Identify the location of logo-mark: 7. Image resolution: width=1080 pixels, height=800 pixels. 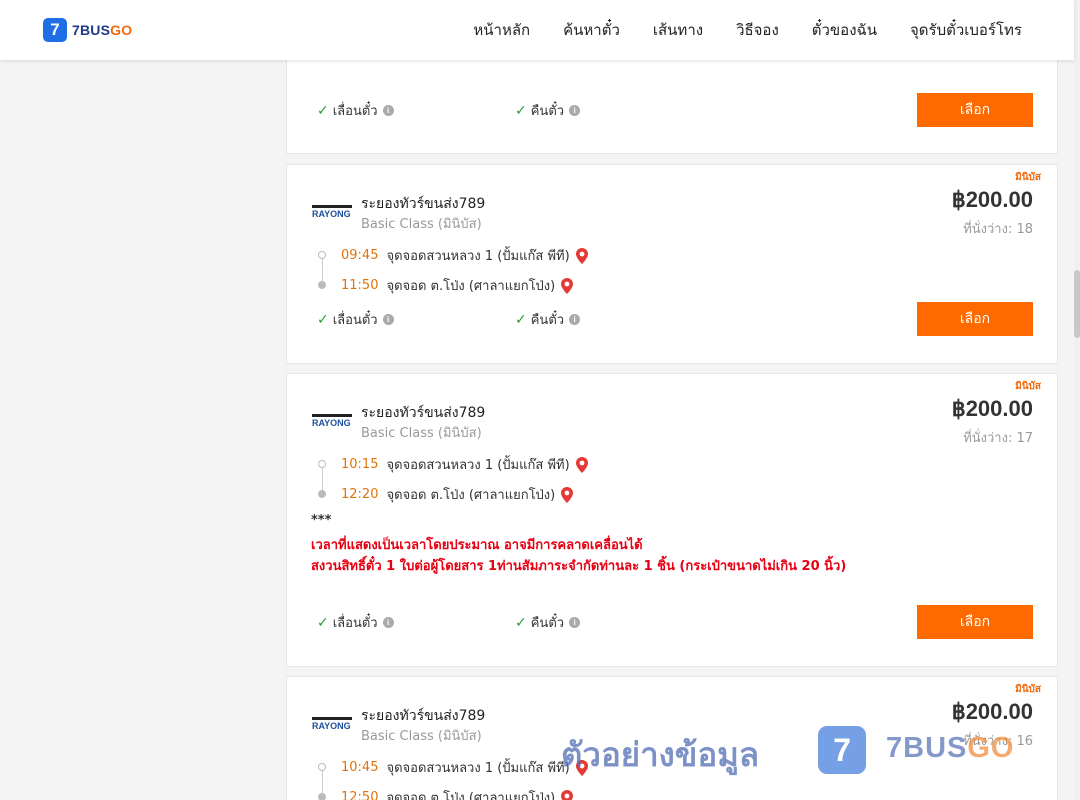
(55, 30).